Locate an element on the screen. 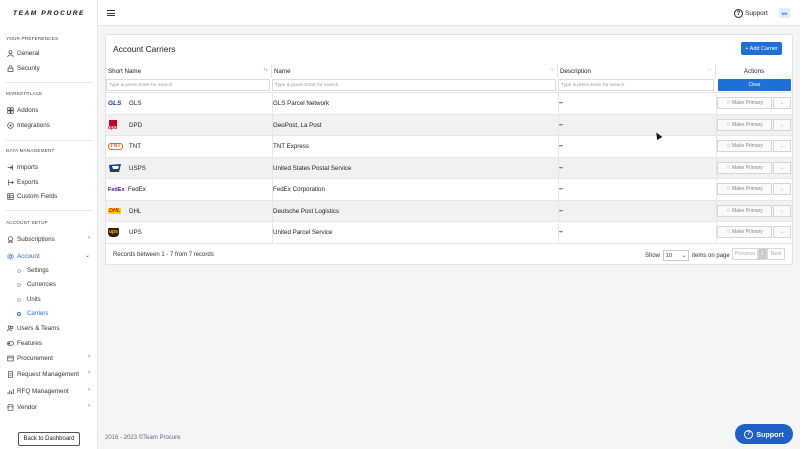 This screenshot has height=449, width=800. column-label: Actions is located at coordinates (754, 71).